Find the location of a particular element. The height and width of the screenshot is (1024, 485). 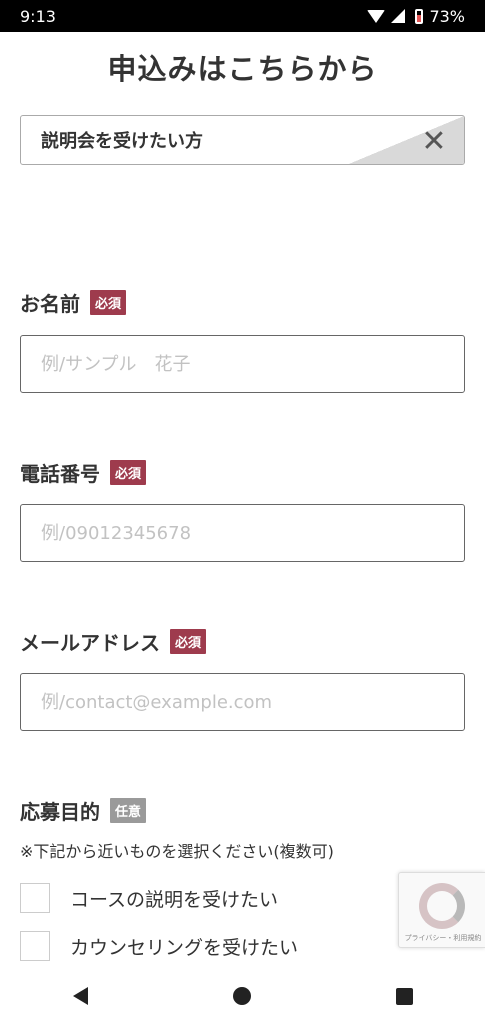

optional-badge: 任意 is located at coordinates (128, 810).